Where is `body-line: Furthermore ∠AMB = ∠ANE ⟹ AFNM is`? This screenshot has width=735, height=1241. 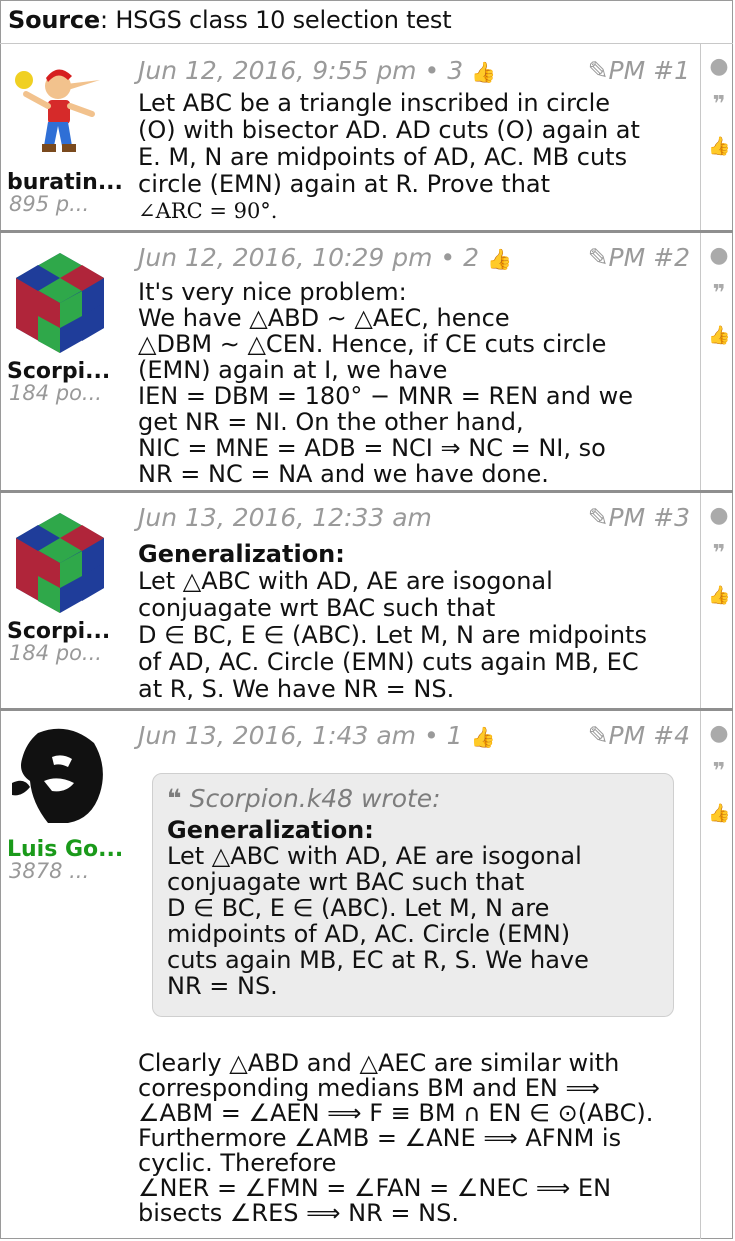 body-line: Furthermore ∠AMB = ∠ANE ⟹ AFNM is is located at coordinates (380, 1138).